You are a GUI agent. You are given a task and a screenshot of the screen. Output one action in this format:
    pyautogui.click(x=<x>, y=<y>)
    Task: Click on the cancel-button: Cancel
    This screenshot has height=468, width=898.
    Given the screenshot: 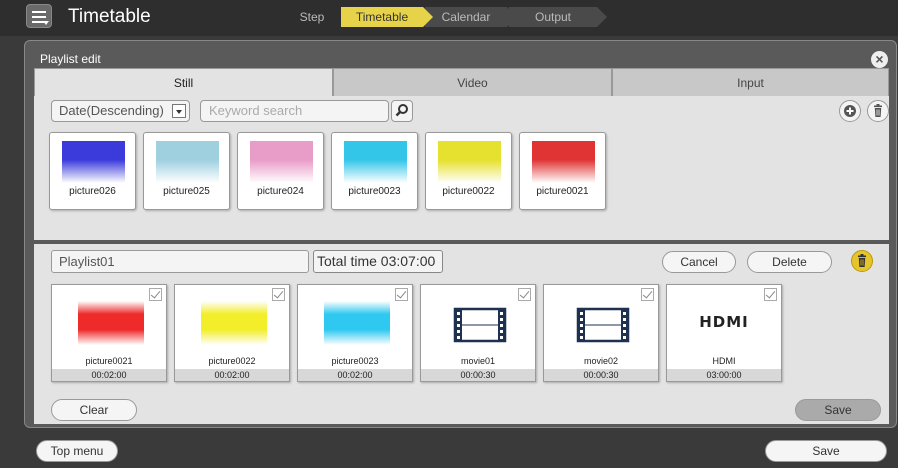 What is the action you would take?
    pyautogui.click(x=699, y=262)
    